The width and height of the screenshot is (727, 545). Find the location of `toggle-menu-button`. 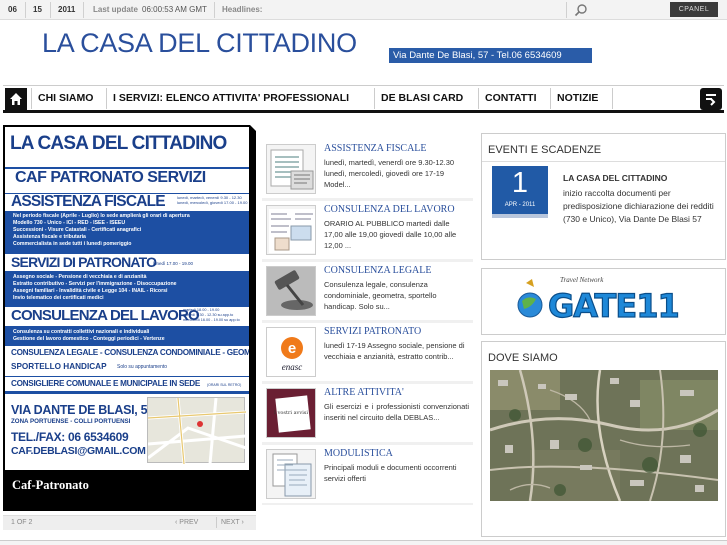

toggle-menu-button is located at coordinates (711, 99).